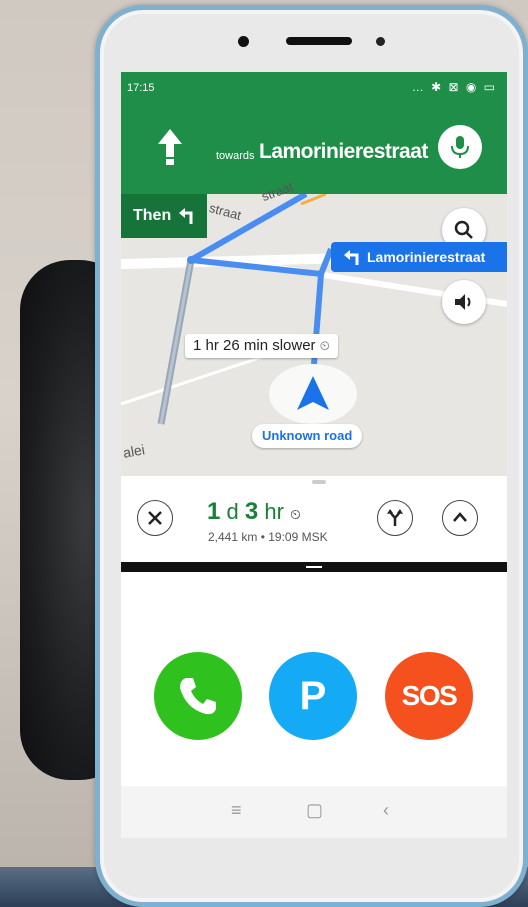  Describe the element at coordinates (463, 229) in the screenshot. I see `search-icon` at that location.